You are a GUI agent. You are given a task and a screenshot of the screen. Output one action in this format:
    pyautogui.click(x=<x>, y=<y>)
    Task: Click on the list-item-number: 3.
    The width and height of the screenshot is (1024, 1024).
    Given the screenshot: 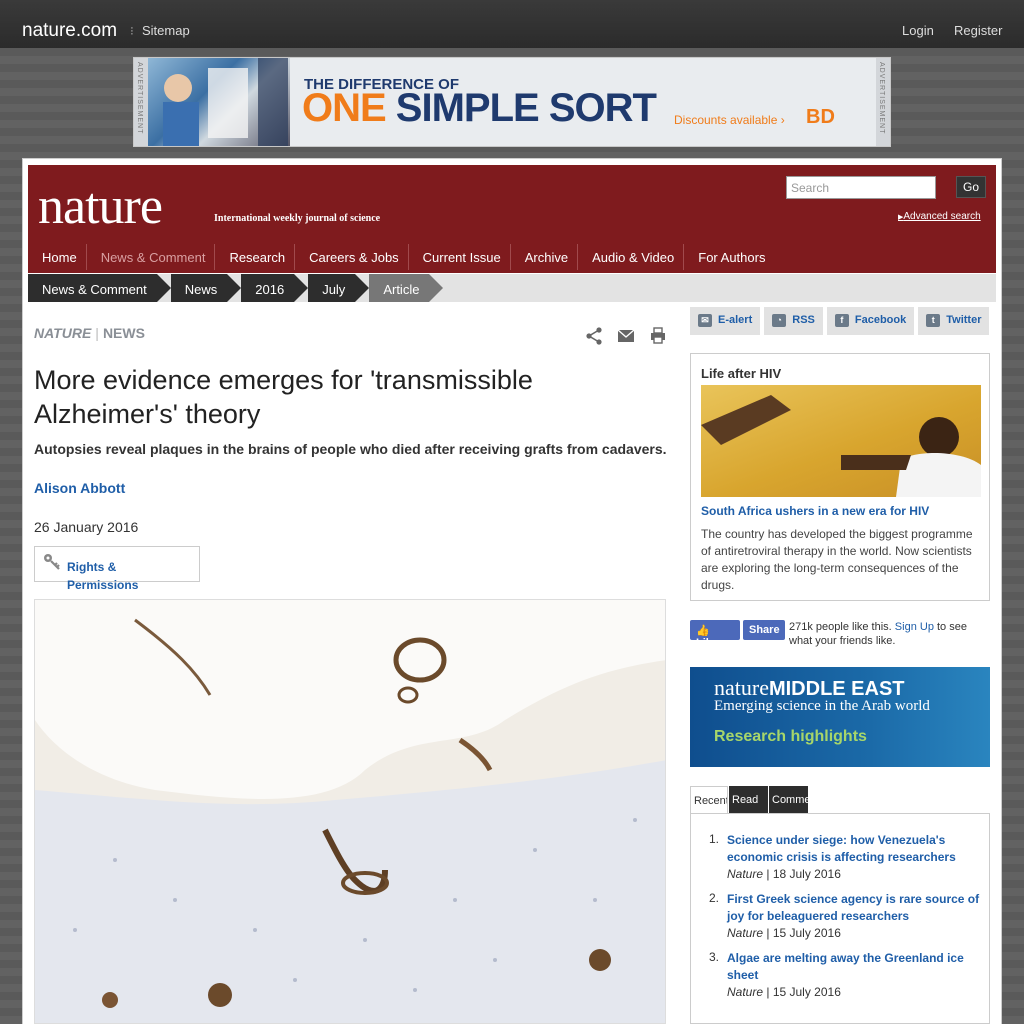 What is the action you would take?
    pyautogui.click(x=713, y=957)
    